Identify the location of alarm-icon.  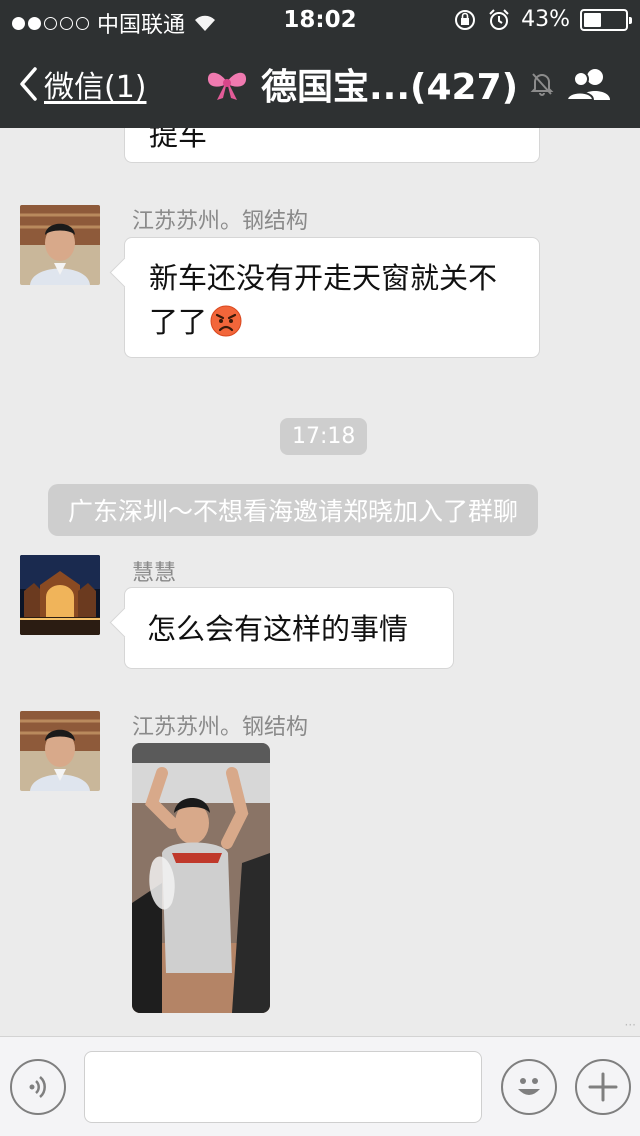
(499, 19).